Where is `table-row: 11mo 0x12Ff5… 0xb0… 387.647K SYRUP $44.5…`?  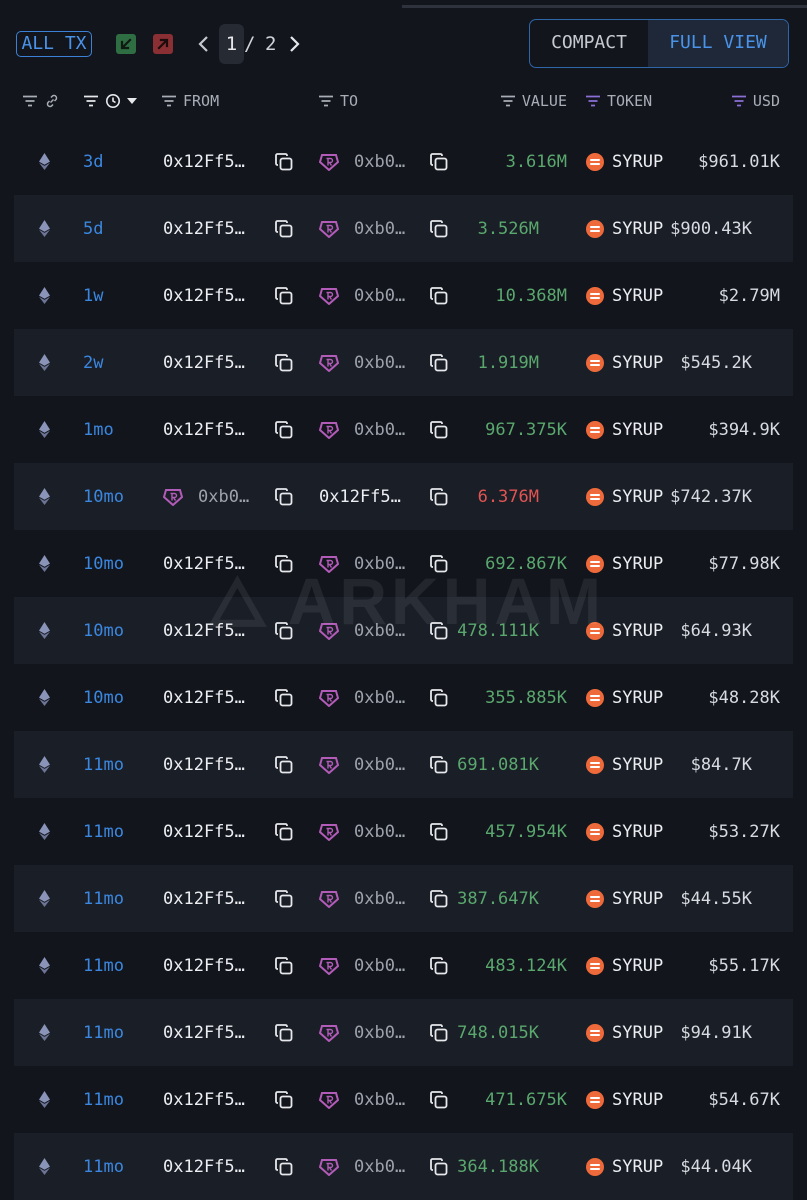 table-row: 11mo 0x12Ff5… 0xb0… 387.647K SYRUP $44.5… is located at coordinates (403, 898).